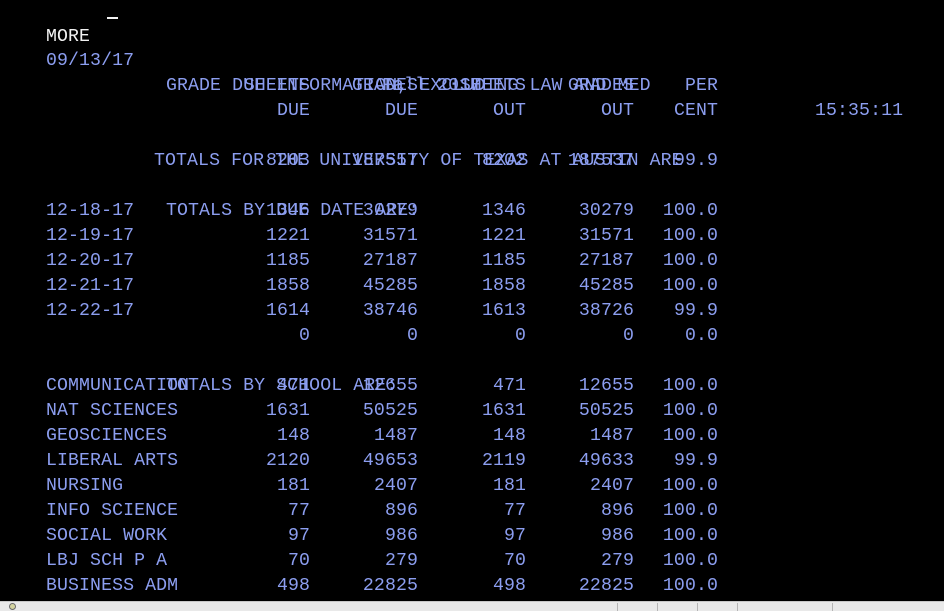 The height and width of the screenshot is (611, 944). I want to click on school-per-cent: 99.9, so click(695, 461).